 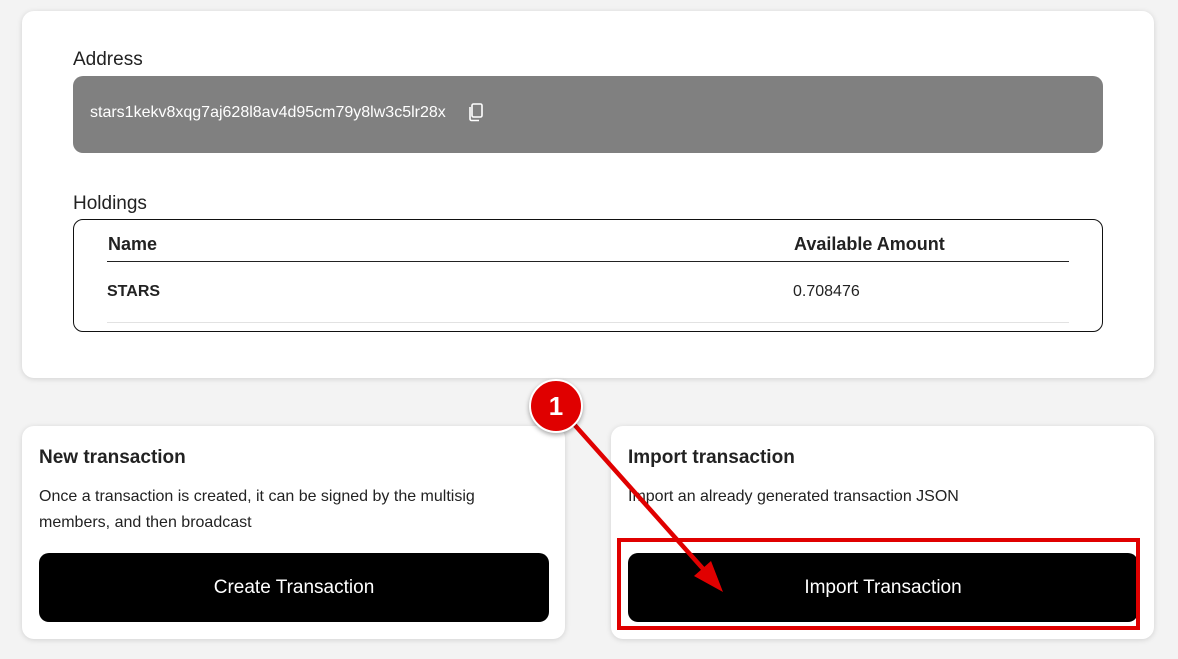 I want to click on copy-icon, so click(x=476, y=112).